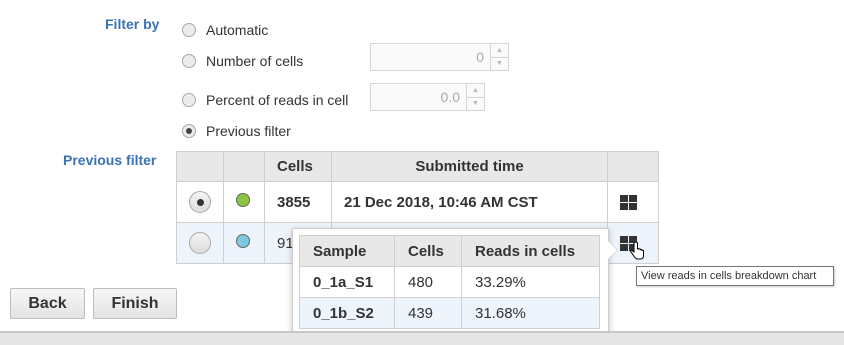 This screenshot has height=345, width=844. What do you see at coordinates (244, 166) in the screenshot?
I see `col-color-header` at bounding box center [244, 166].